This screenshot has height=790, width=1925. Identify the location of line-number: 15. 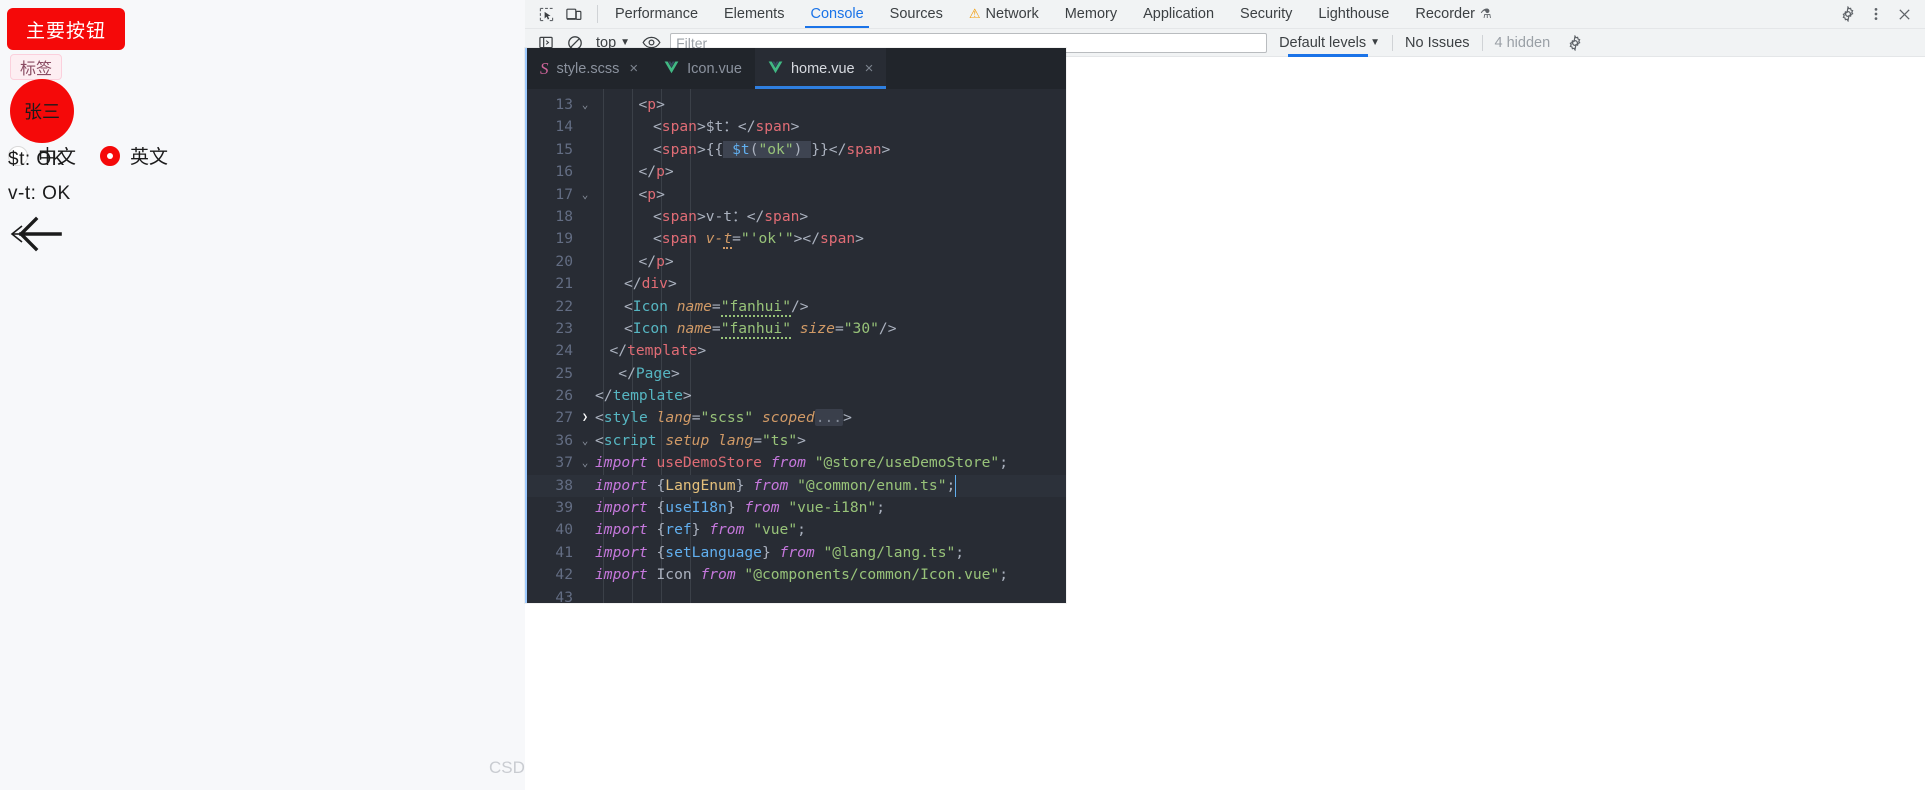
(564, 149).